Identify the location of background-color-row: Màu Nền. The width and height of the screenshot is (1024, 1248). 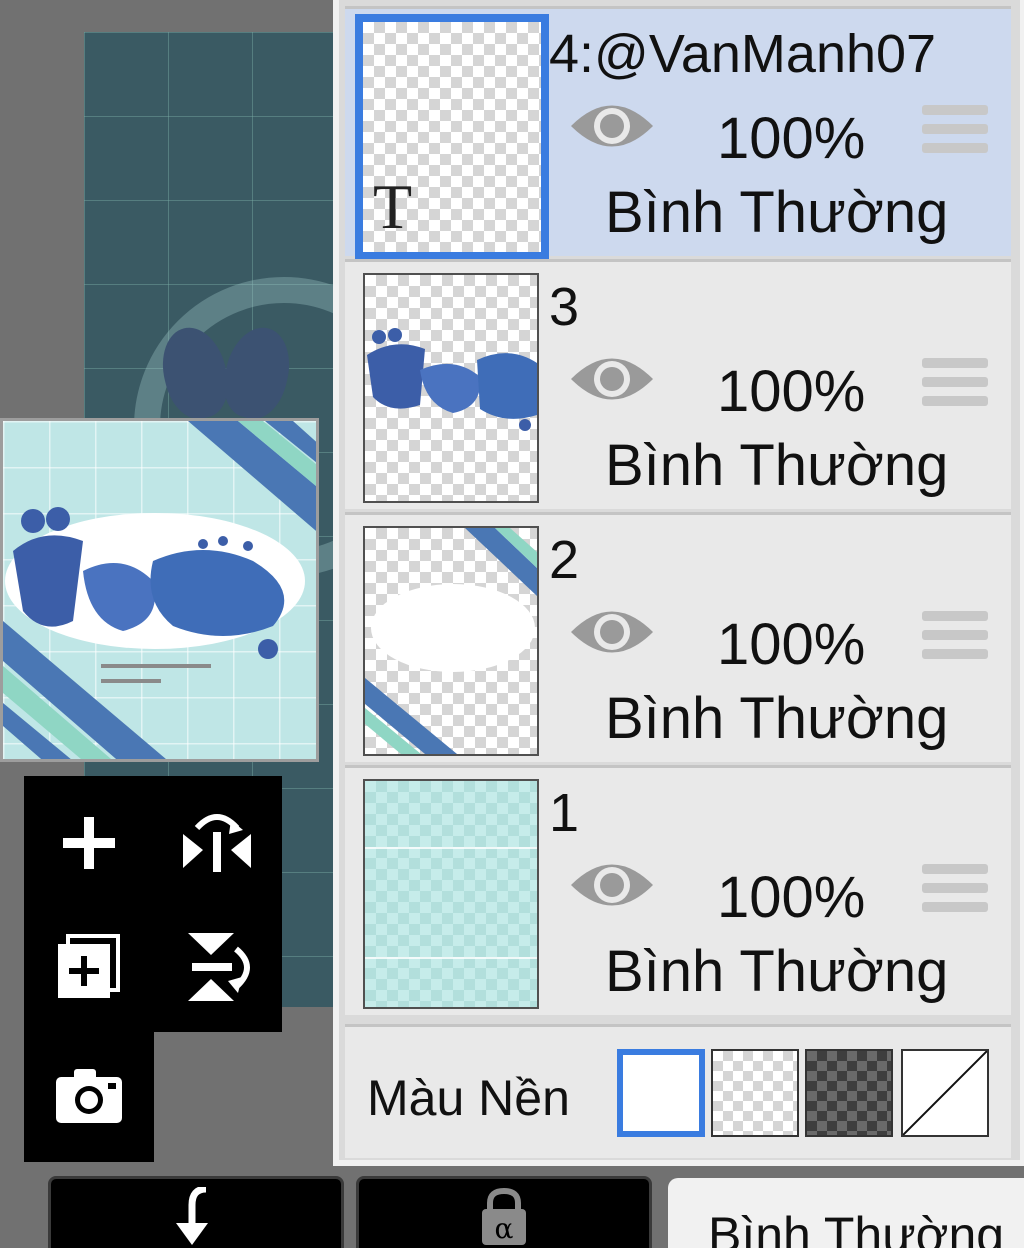
(678, 1091).